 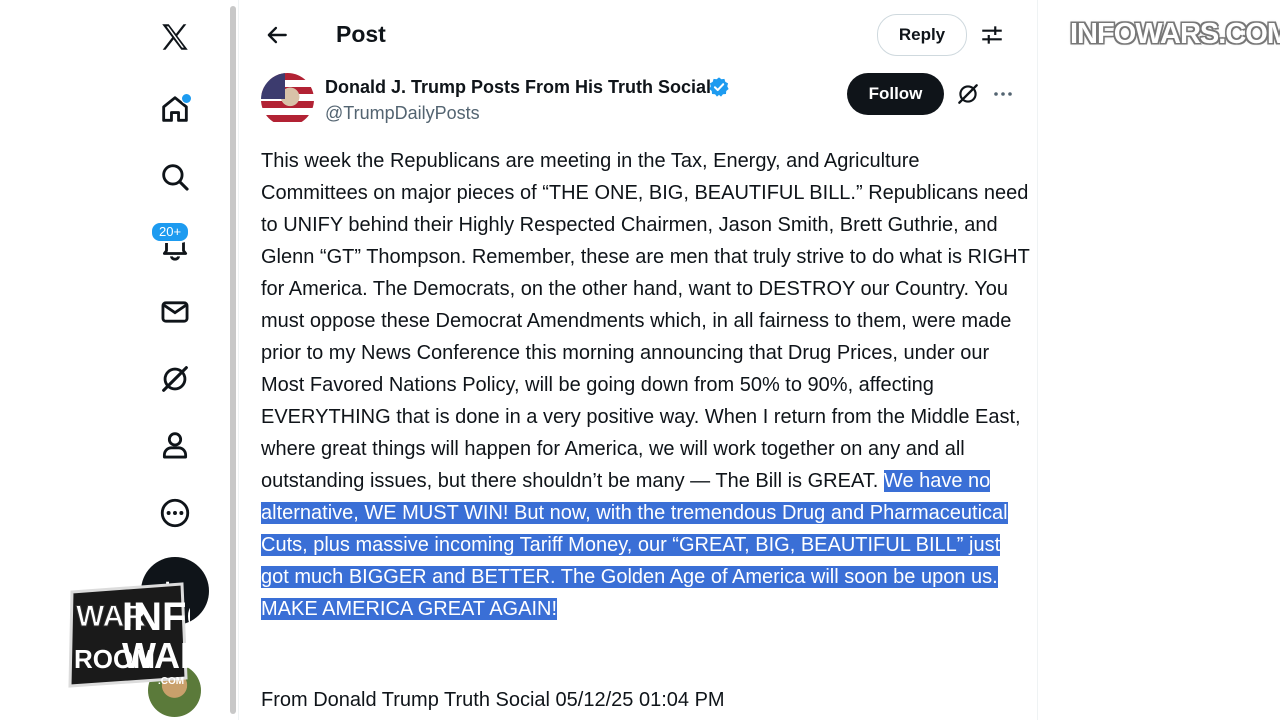 I want to click on home-notification-dot, so click(x=186, y=98).